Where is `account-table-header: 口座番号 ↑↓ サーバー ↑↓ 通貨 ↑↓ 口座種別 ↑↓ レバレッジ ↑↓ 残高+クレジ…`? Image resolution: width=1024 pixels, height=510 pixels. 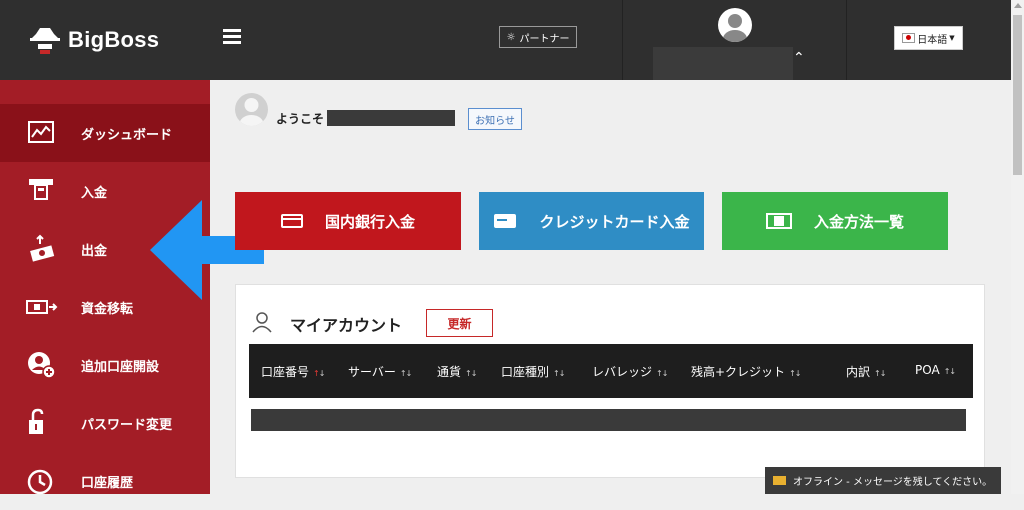 account-table-header: 口座番号 ↑↓ サーバー ↑↓ 通貨 ↑↓ 口座種別 ↑↓ レバレッジ ↑↓ 残高+クレジ… is located at coordinates (611, 371).